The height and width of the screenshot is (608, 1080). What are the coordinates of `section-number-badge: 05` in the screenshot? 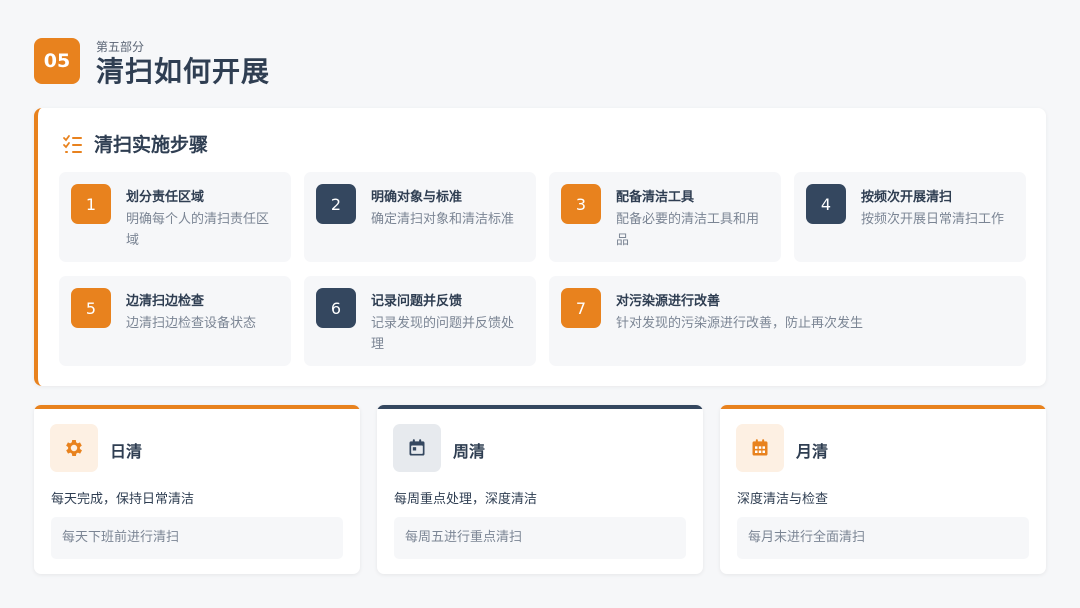 It's located at (57, 61).